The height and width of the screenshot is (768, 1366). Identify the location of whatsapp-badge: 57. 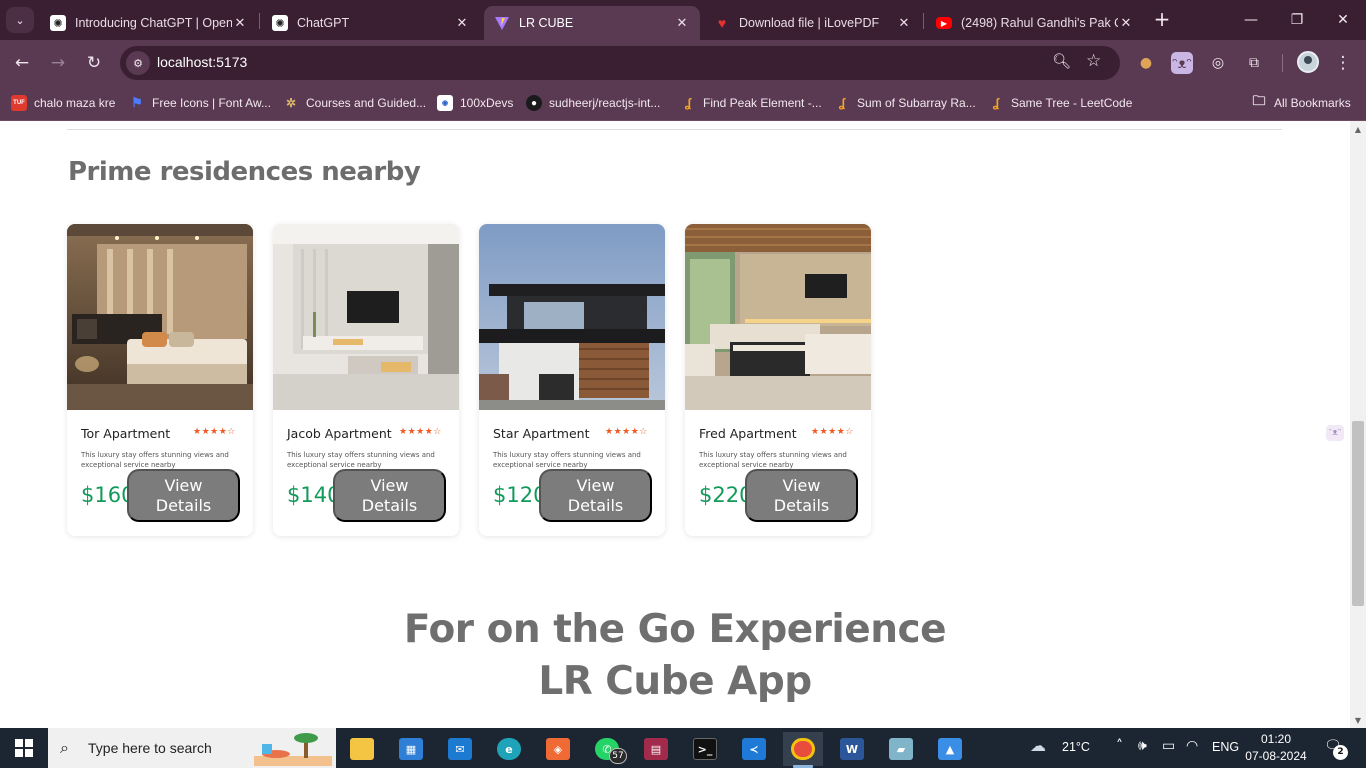
(618, 756).